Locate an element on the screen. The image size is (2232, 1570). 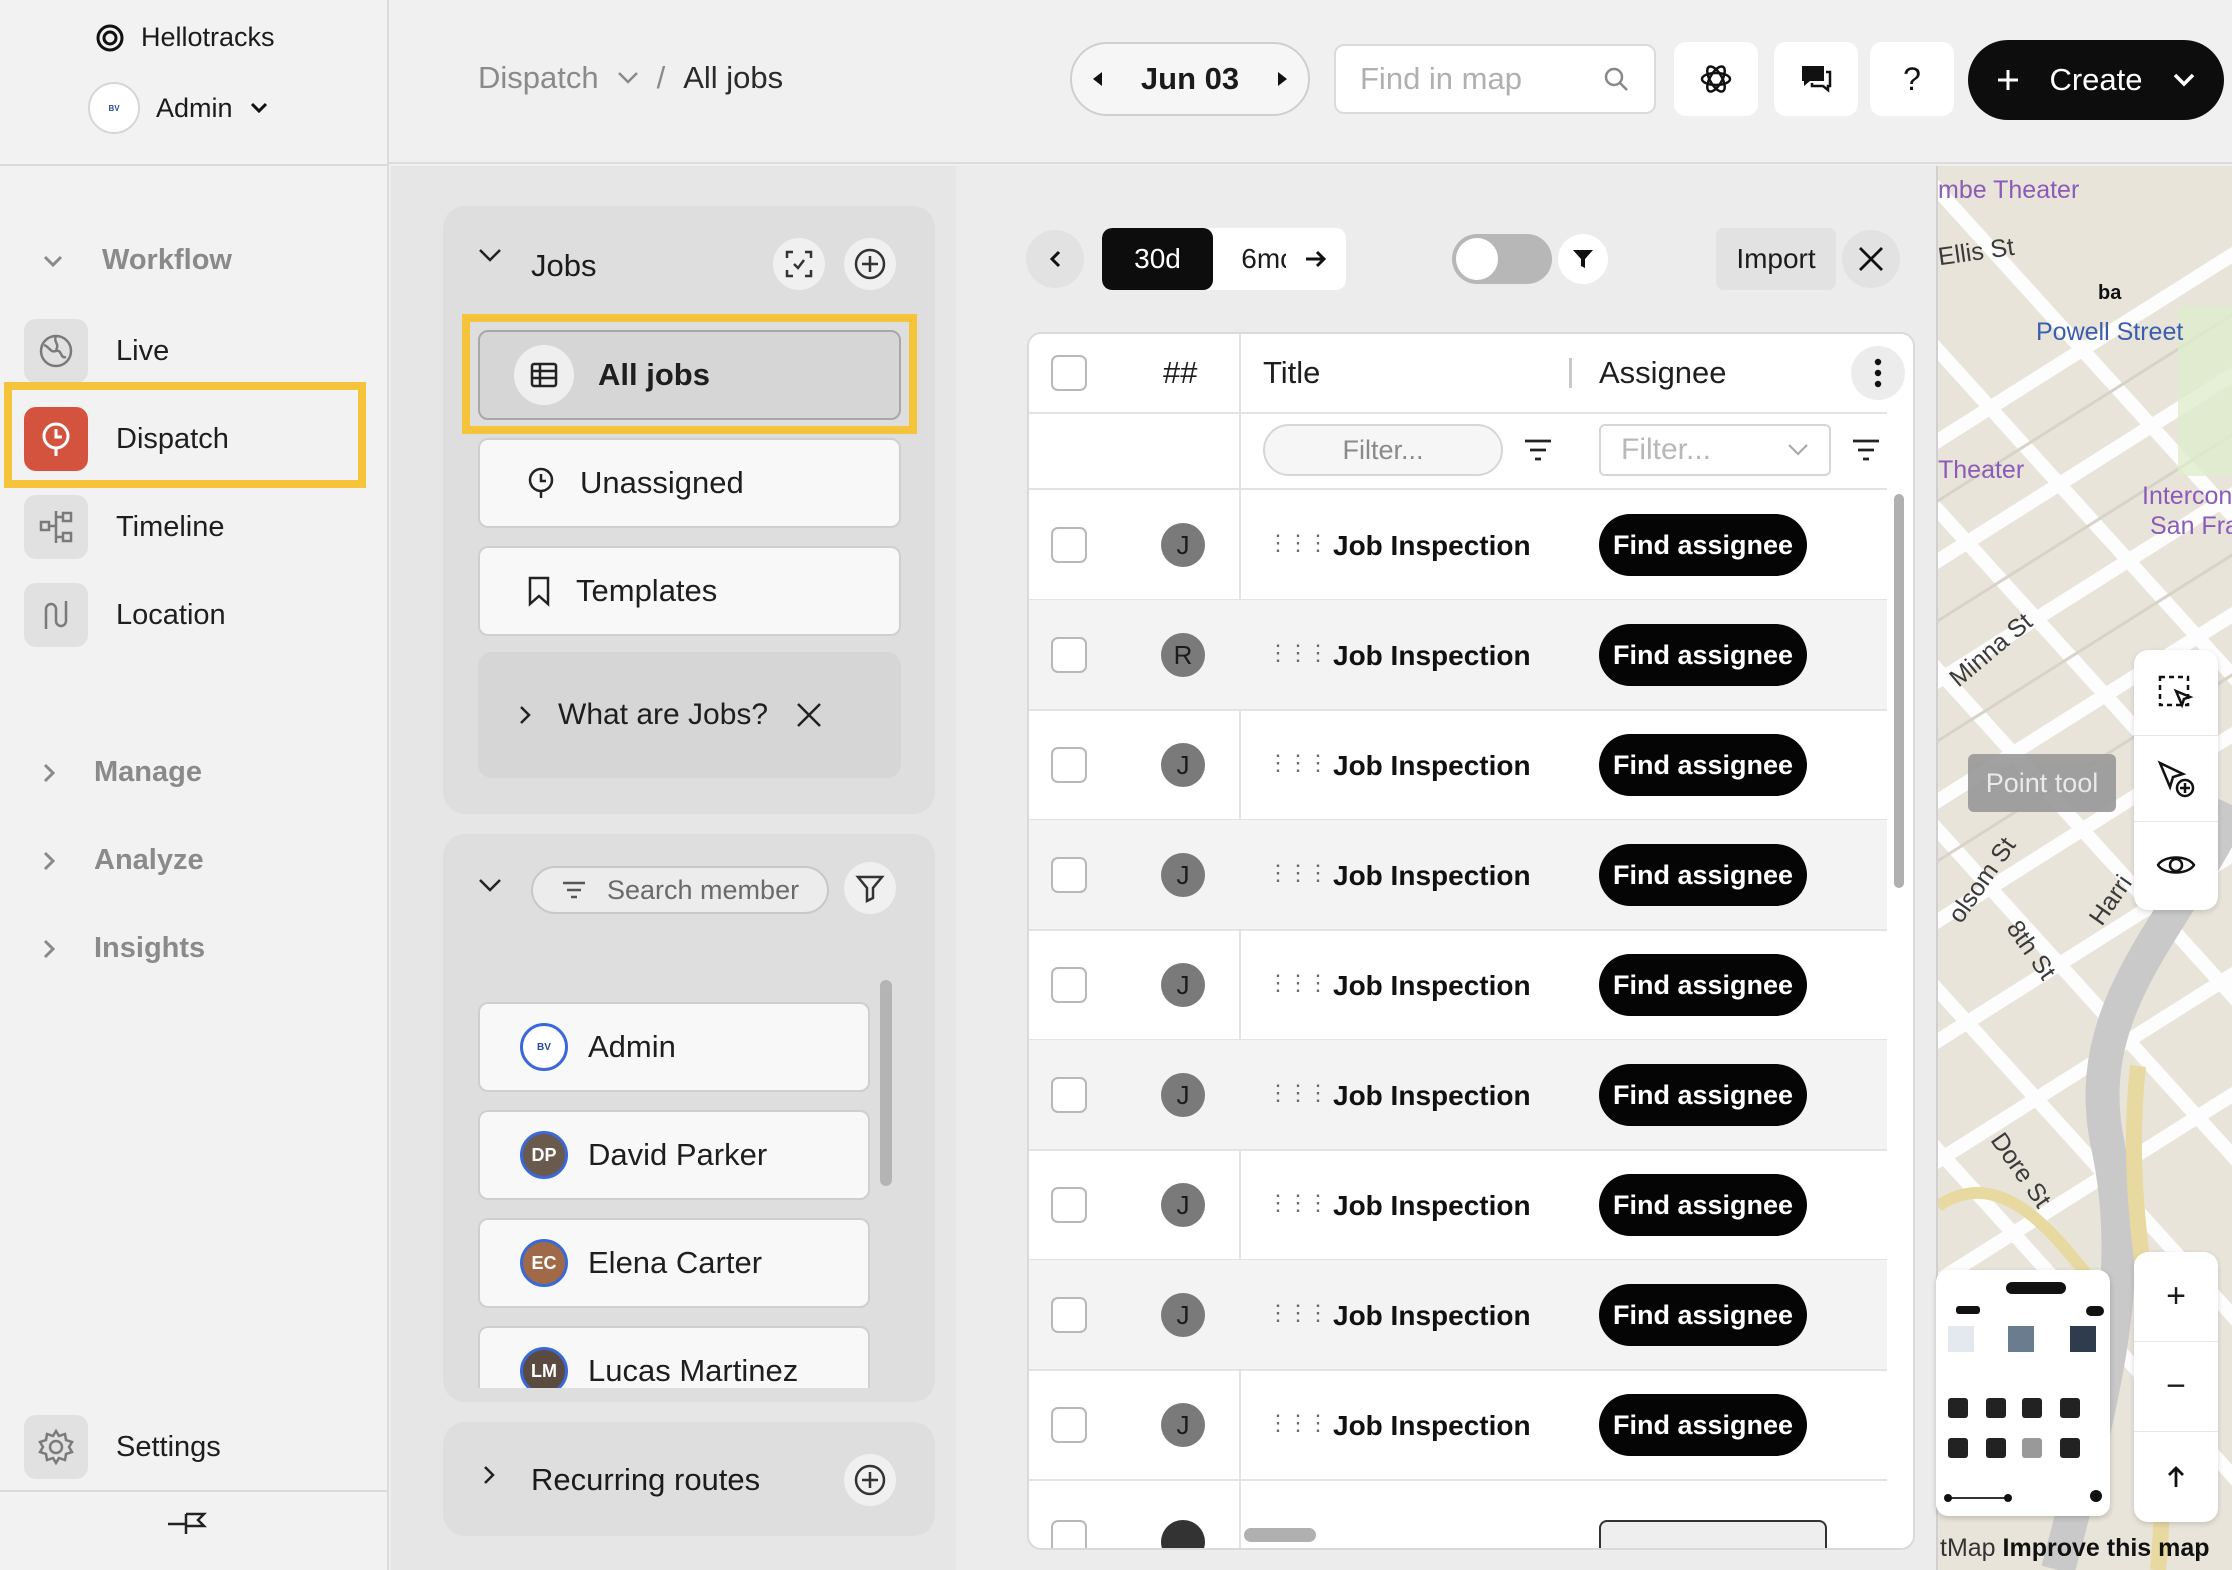
prev-range-button is located at coordinates (1055, 259).